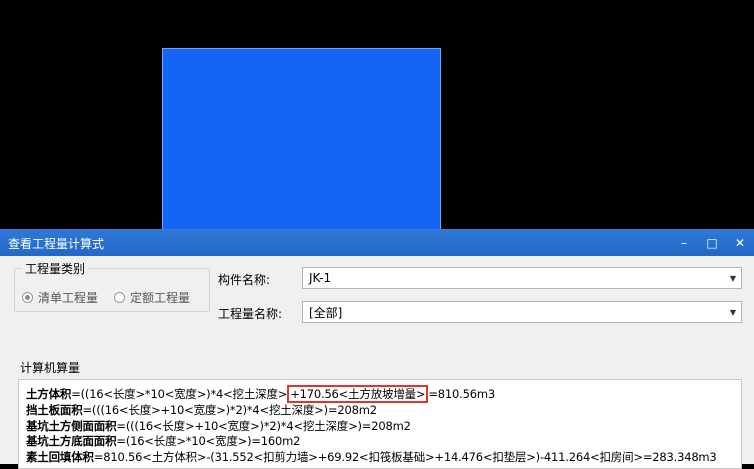  I want to click on radio-unselected-icon, so click(119, 297).